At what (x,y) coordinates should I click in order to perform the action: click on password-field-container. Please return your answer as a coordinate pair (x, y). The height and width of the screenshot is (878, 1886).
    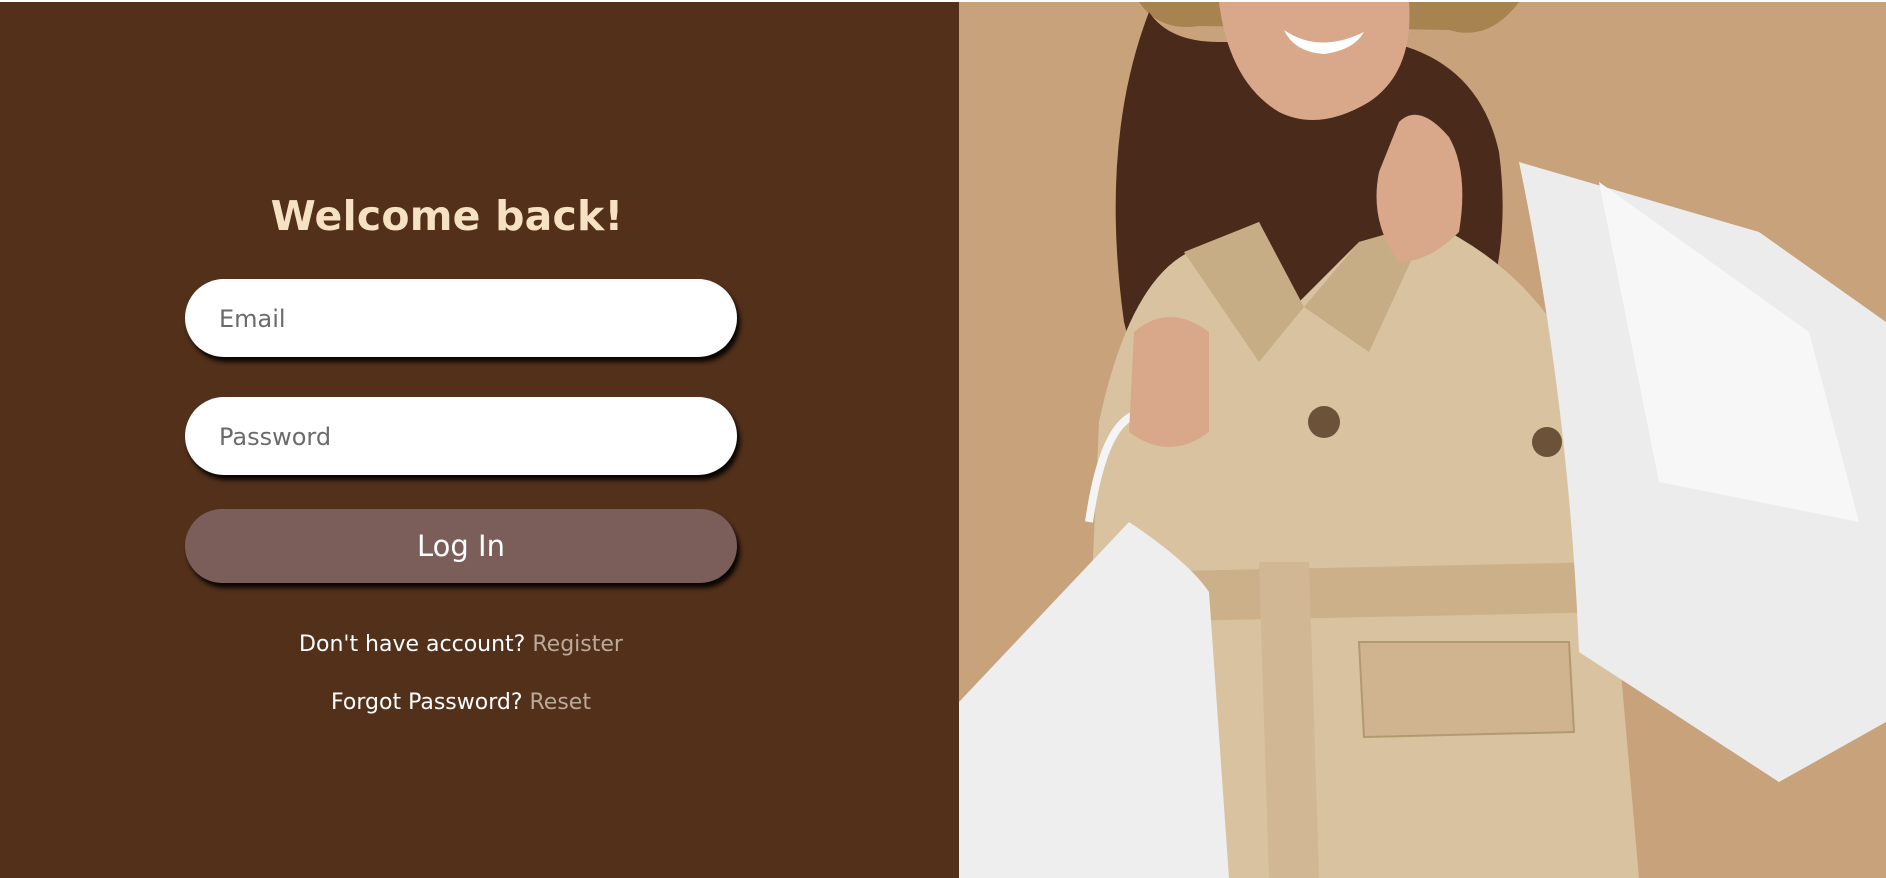
    Looking at the image, I should click on (461, 437).